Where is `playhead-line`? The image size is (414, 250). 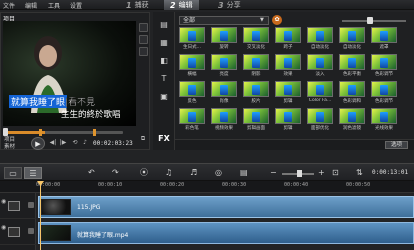 playhead-line is located at coordinates (40, 216).